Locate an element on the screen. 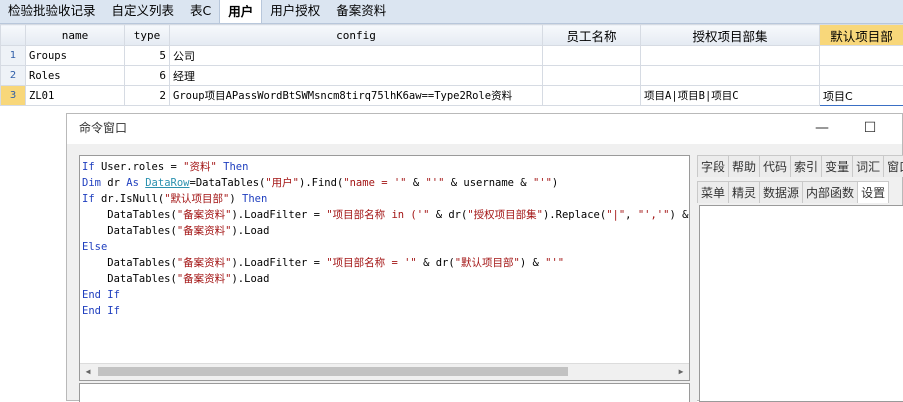  scrollbar-thumb is located at coordinates (333, 371).